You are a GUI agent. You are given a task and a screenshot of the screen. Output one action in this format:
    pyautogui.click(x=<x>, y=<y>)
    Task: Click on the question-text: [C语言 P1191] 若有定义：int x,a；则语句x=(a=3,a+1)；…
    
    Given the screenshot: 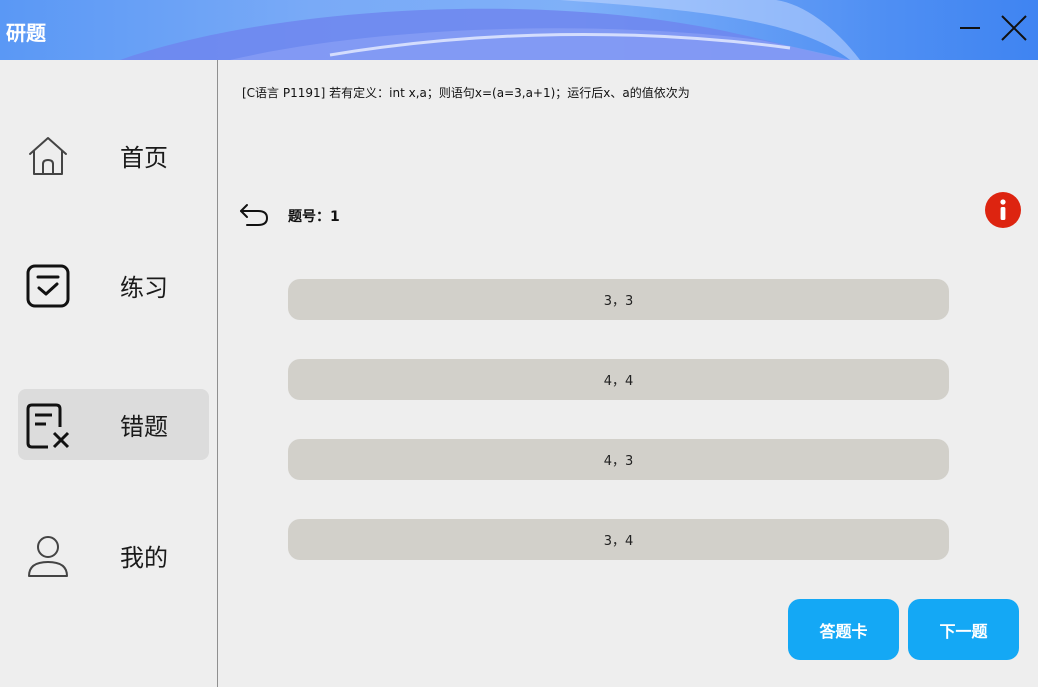 What is the action you would take?
    pyautogui.click(x=466, y=93)
    